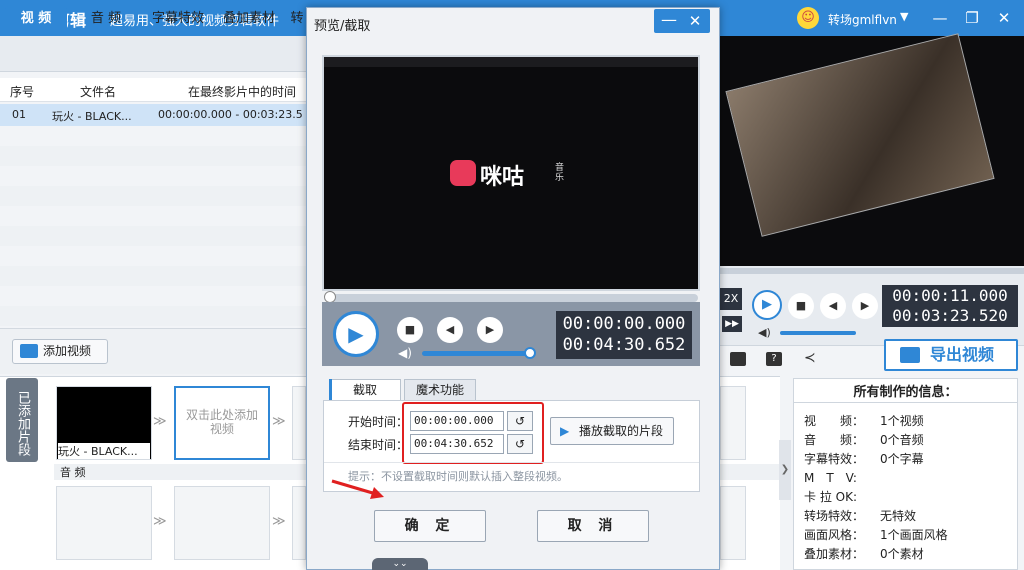  I want to click on share-icon: ≺, so click(810, 358).